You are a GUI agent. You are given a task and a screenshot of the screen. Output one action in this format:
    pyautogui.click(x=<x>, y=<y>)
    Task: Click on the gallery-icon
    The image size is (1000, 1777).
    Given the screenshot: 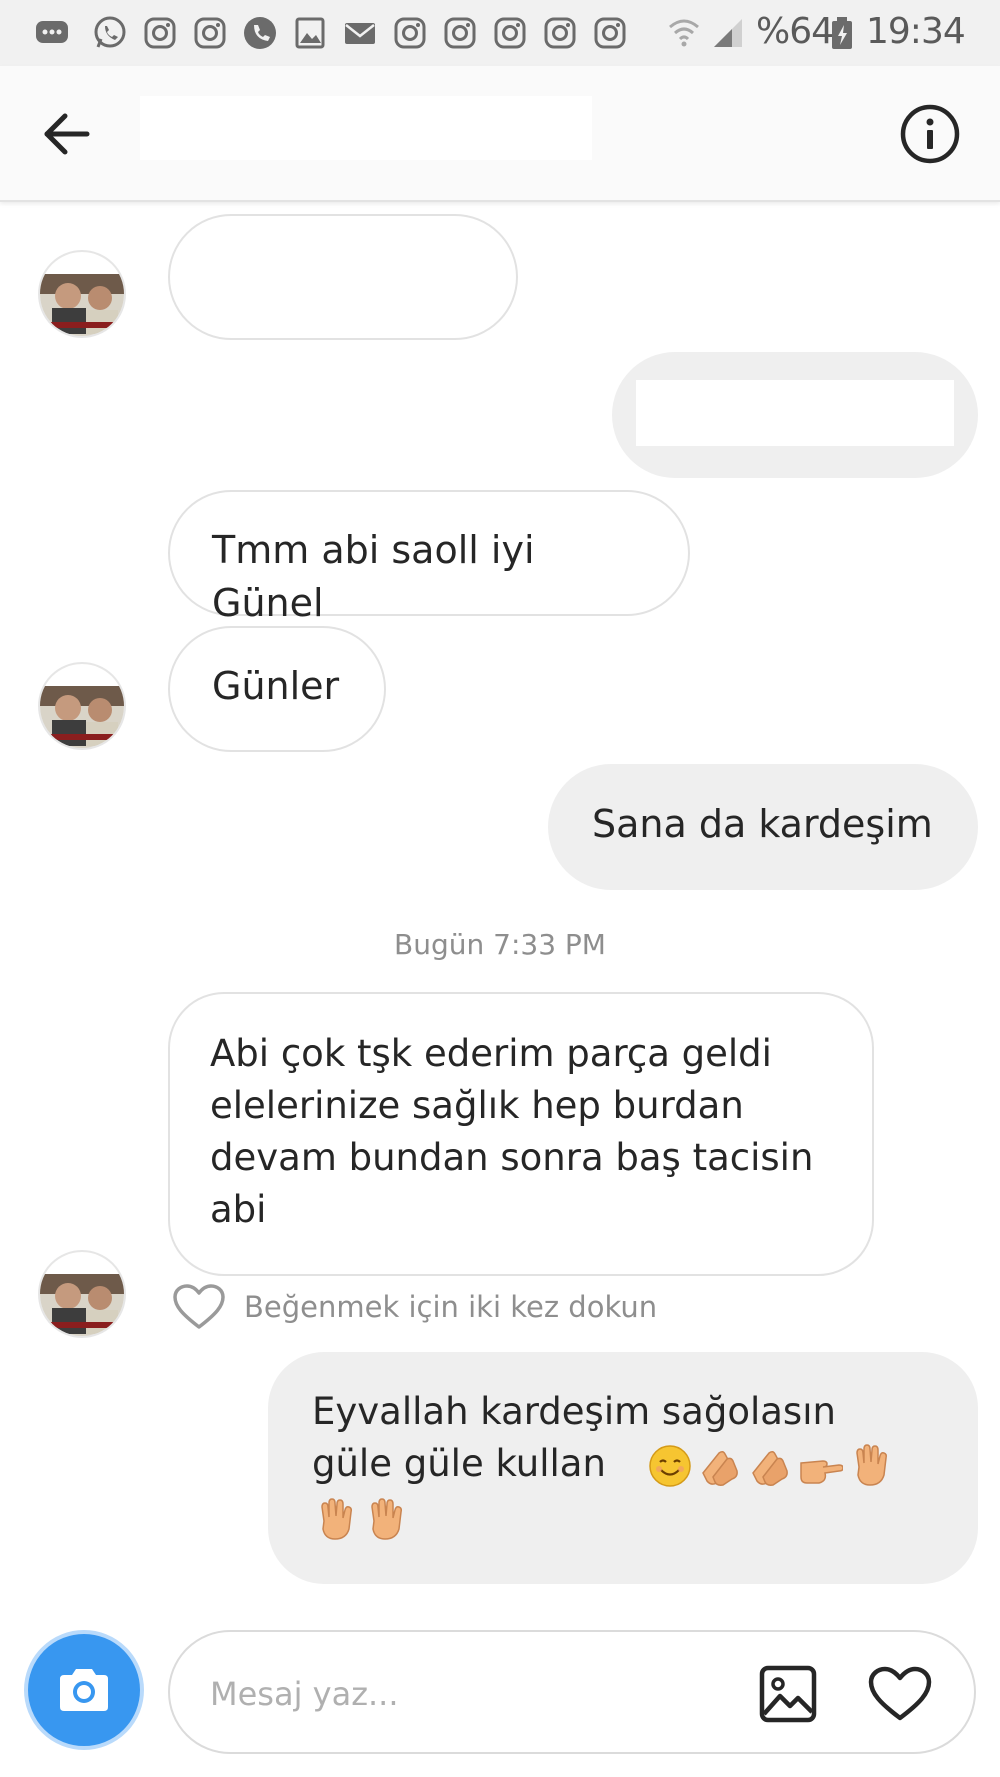 What is the action you would take?
    pyautogui.click(x=310, y=33)
    